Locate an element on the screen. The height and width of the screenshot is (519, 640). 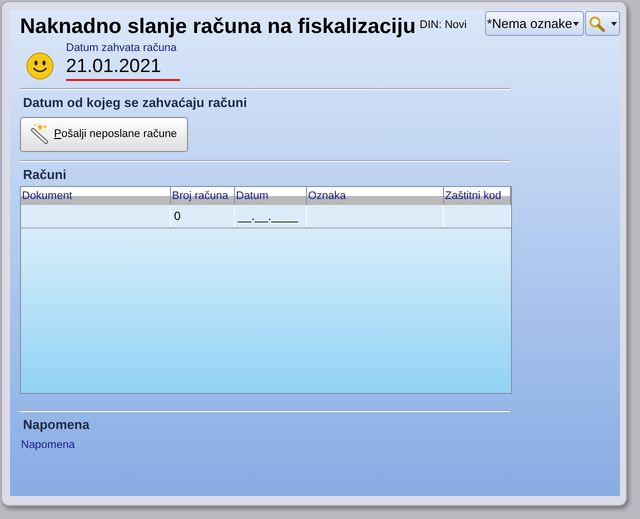
tag-dropdown: *Nema oznake is located at coordinates (534, 23).